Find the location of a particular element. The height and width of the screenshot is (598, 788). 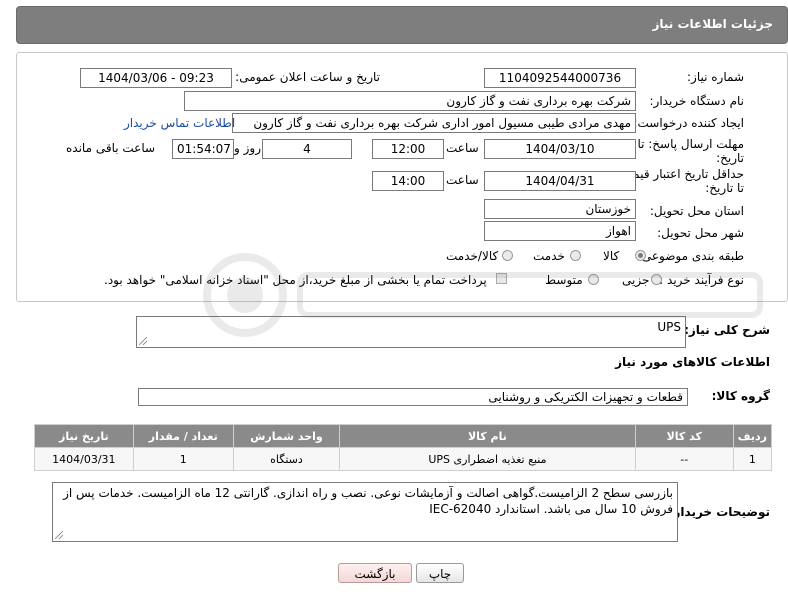

general-description-label: شرح کلی نیاز: is located at coordinates (727, 330).